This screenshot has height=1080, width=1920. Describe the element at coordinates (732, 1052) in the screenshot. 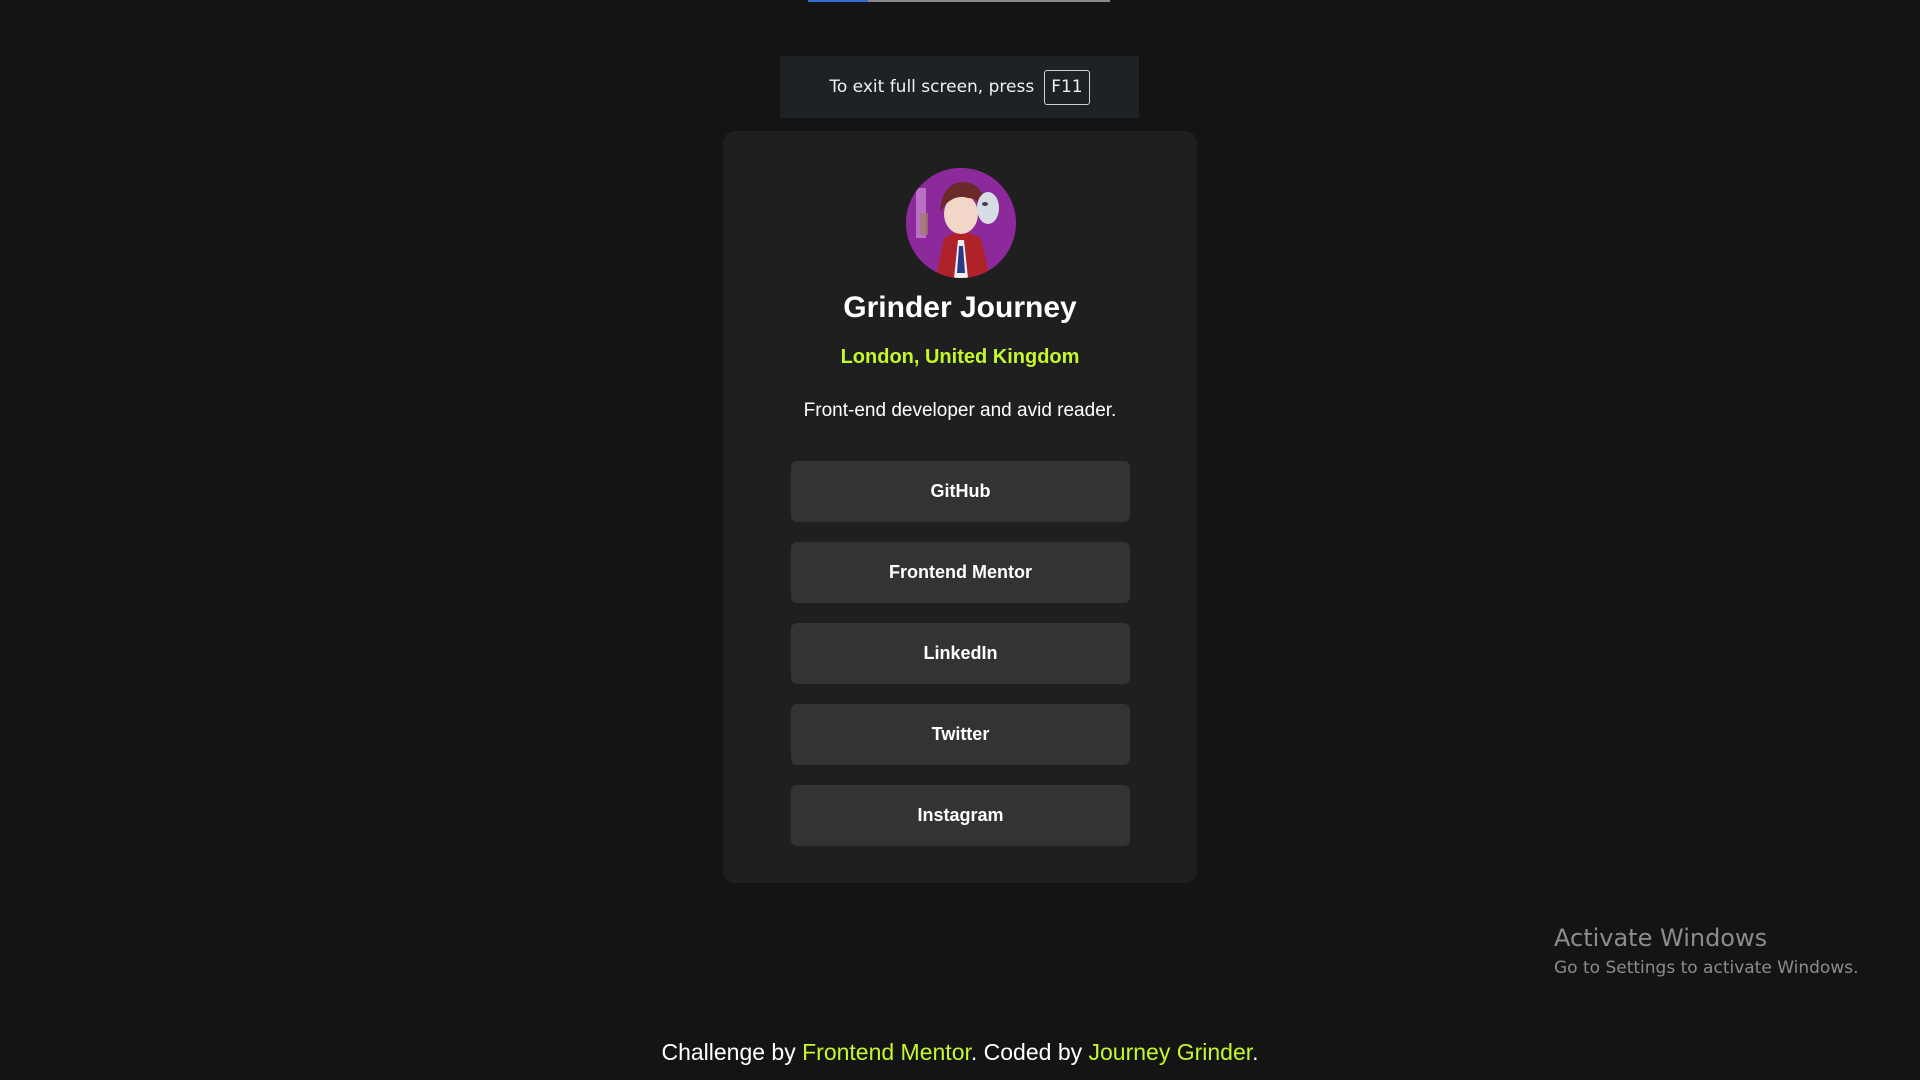

I see `footer-prefix: Challenge by` at that location.